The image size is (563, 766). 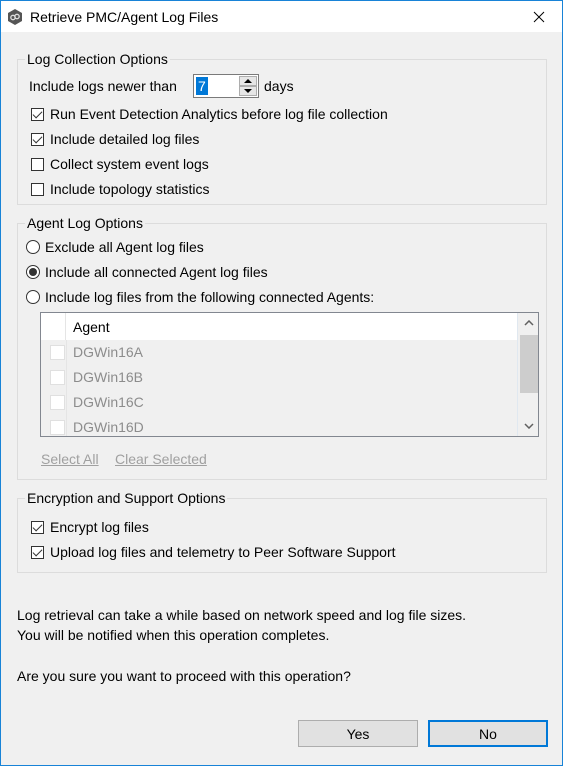 I want to click on days-increment-button, so click(x=248, y=81).